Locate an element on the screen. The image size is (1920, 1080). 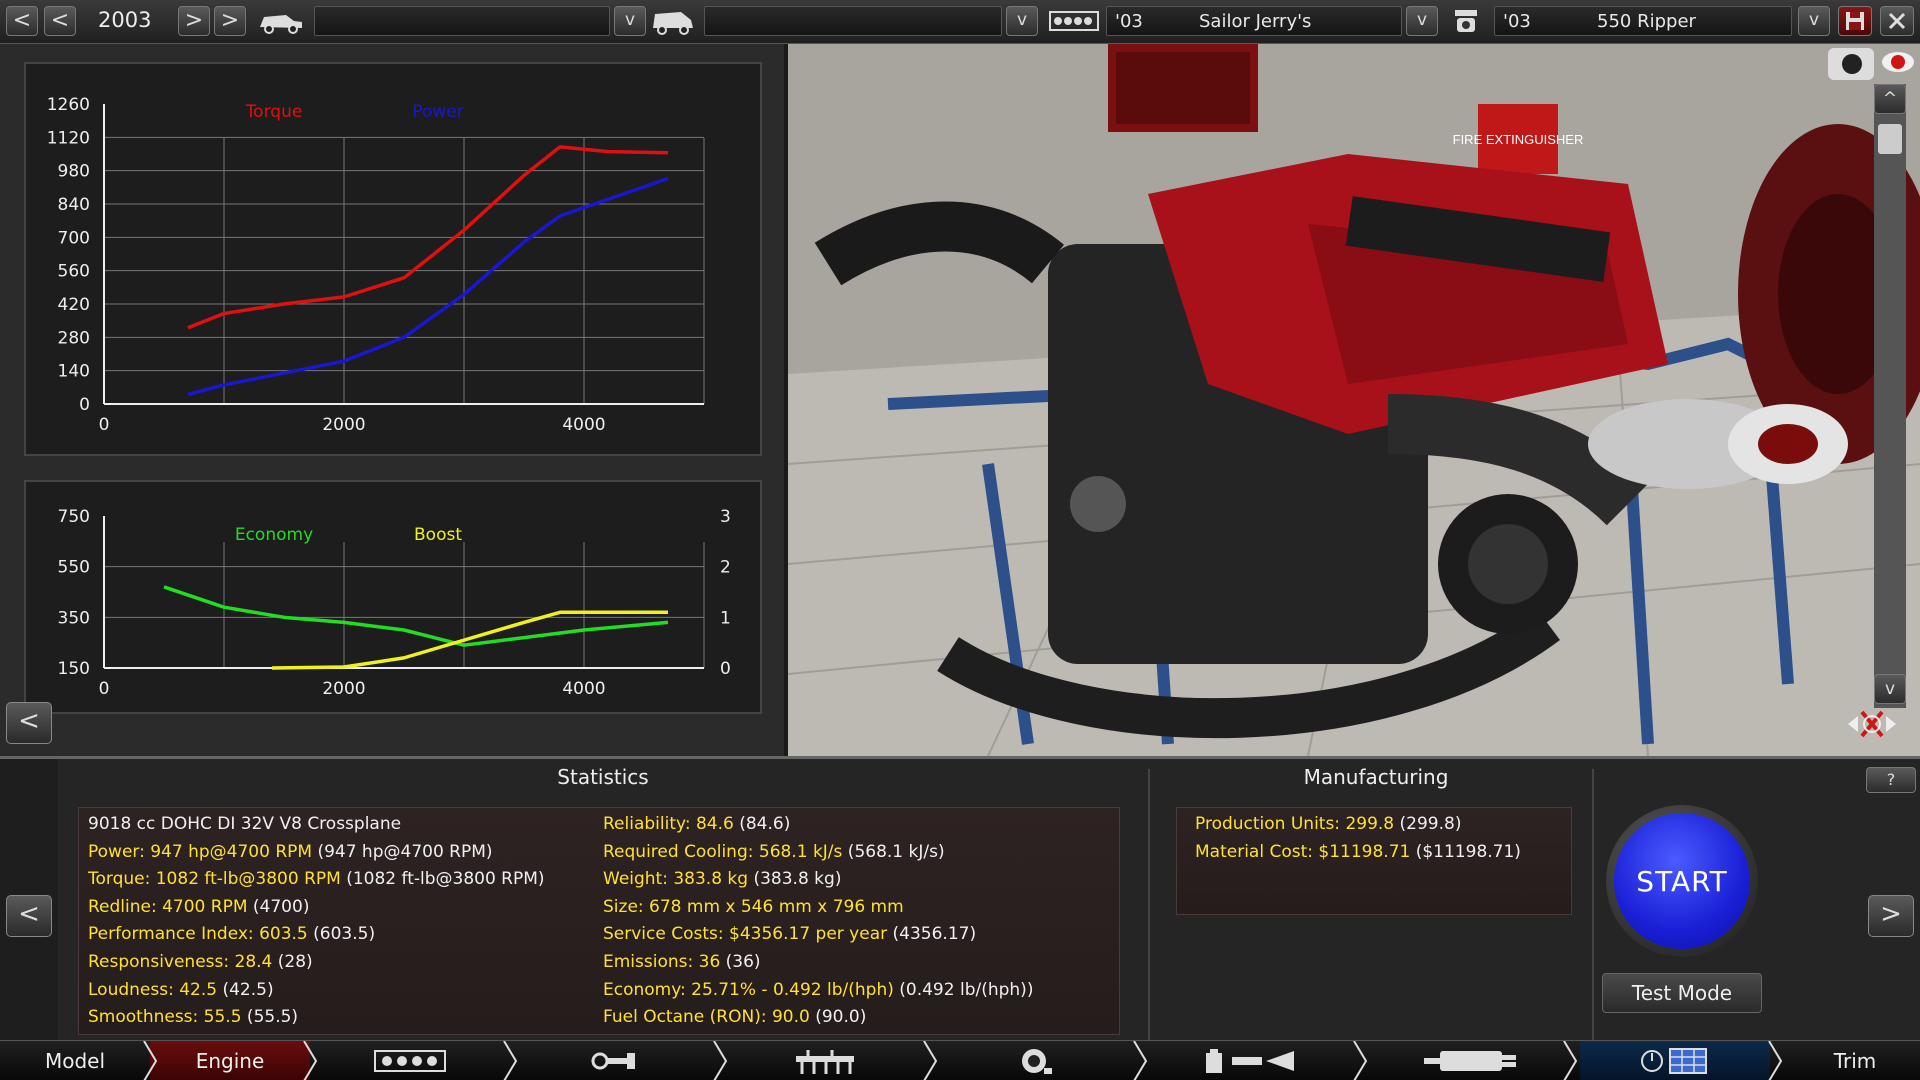
scroll-down-button: v is located at coordinates (1890, 689).